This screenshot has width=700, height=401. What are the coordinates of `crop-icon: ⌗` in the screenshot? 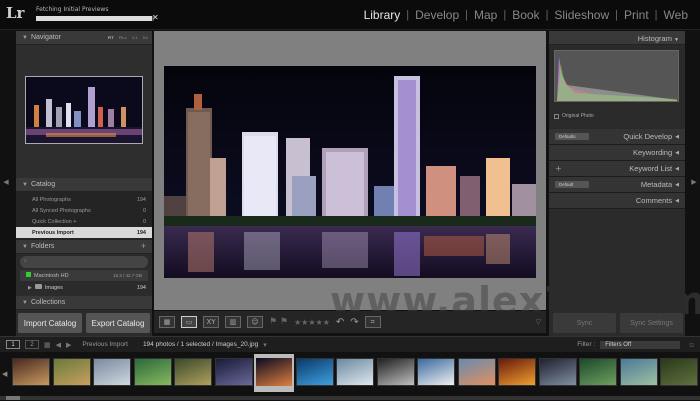 It's located at (372, 322).